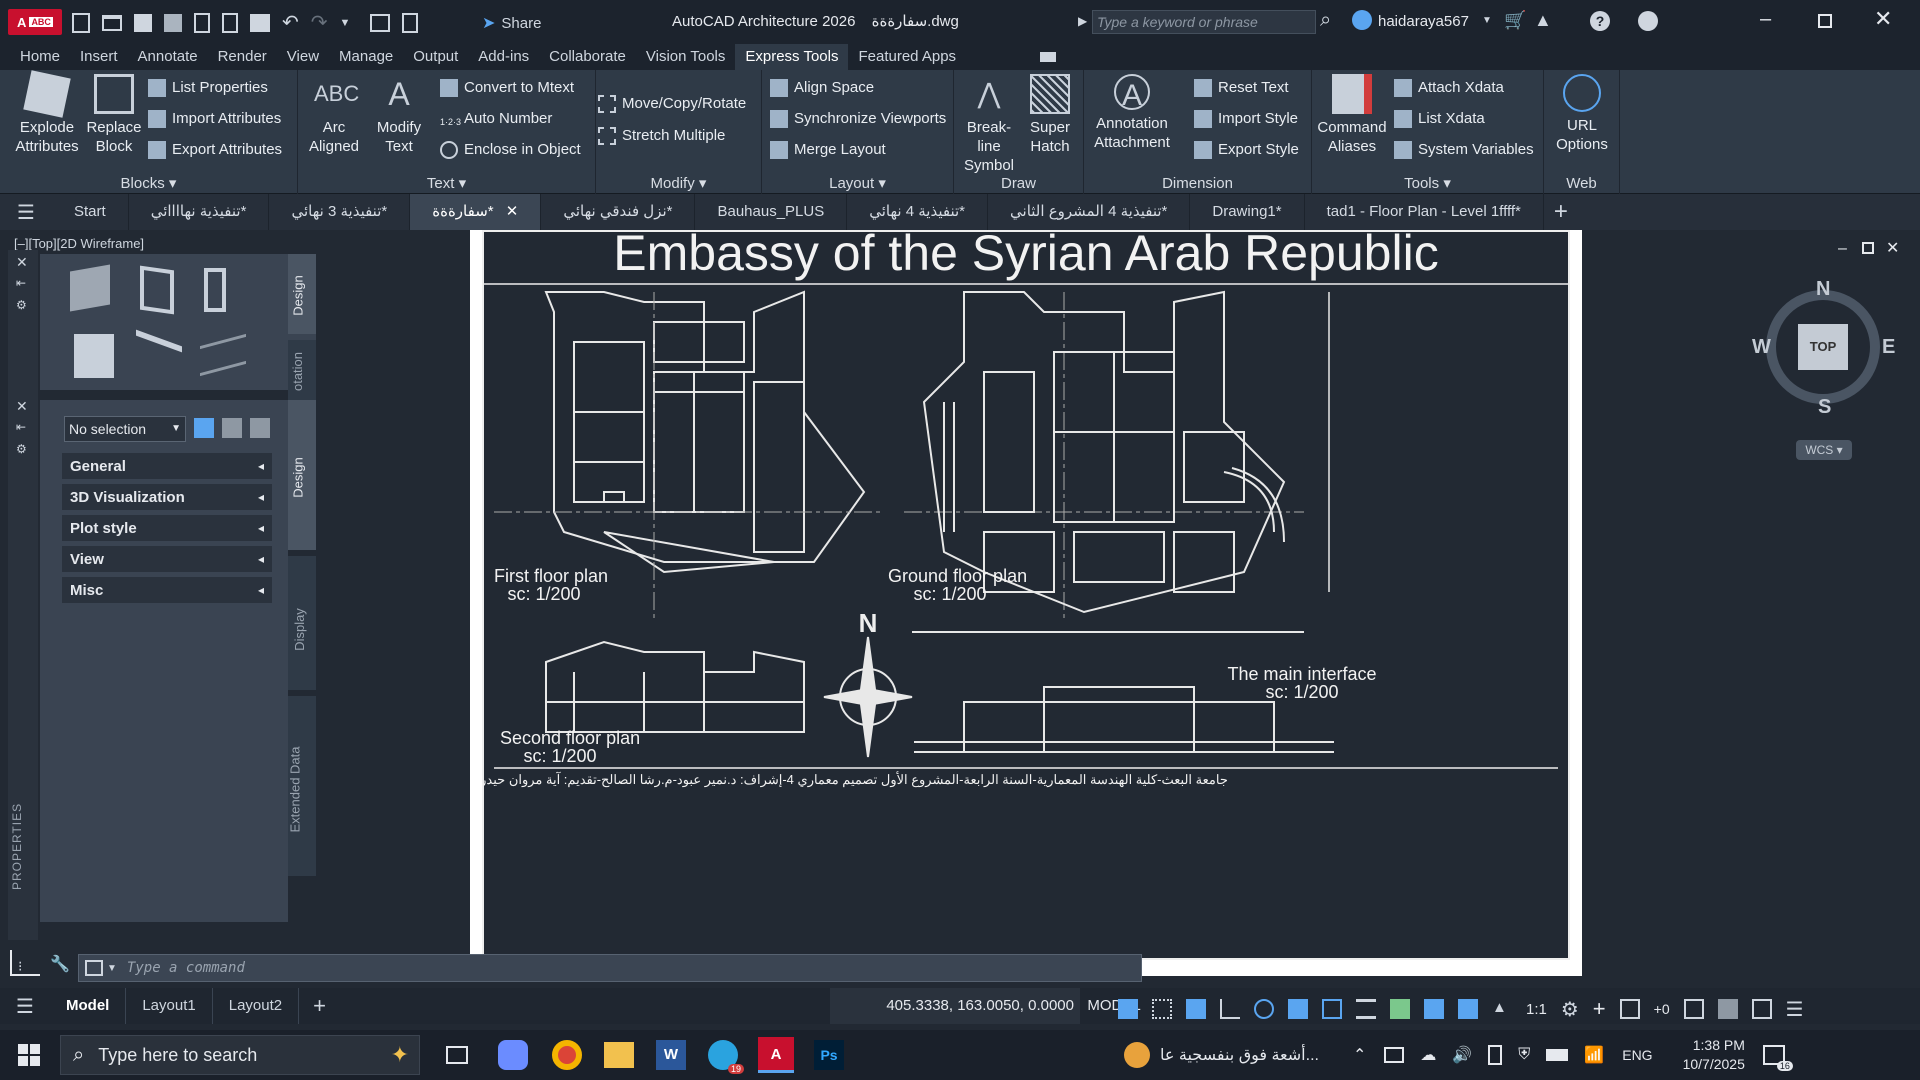  What do you see at coordinates (214, 119) in the screenshot?
I see `import-attributes-button: Import Attributes` at bounding box center [214, 119].